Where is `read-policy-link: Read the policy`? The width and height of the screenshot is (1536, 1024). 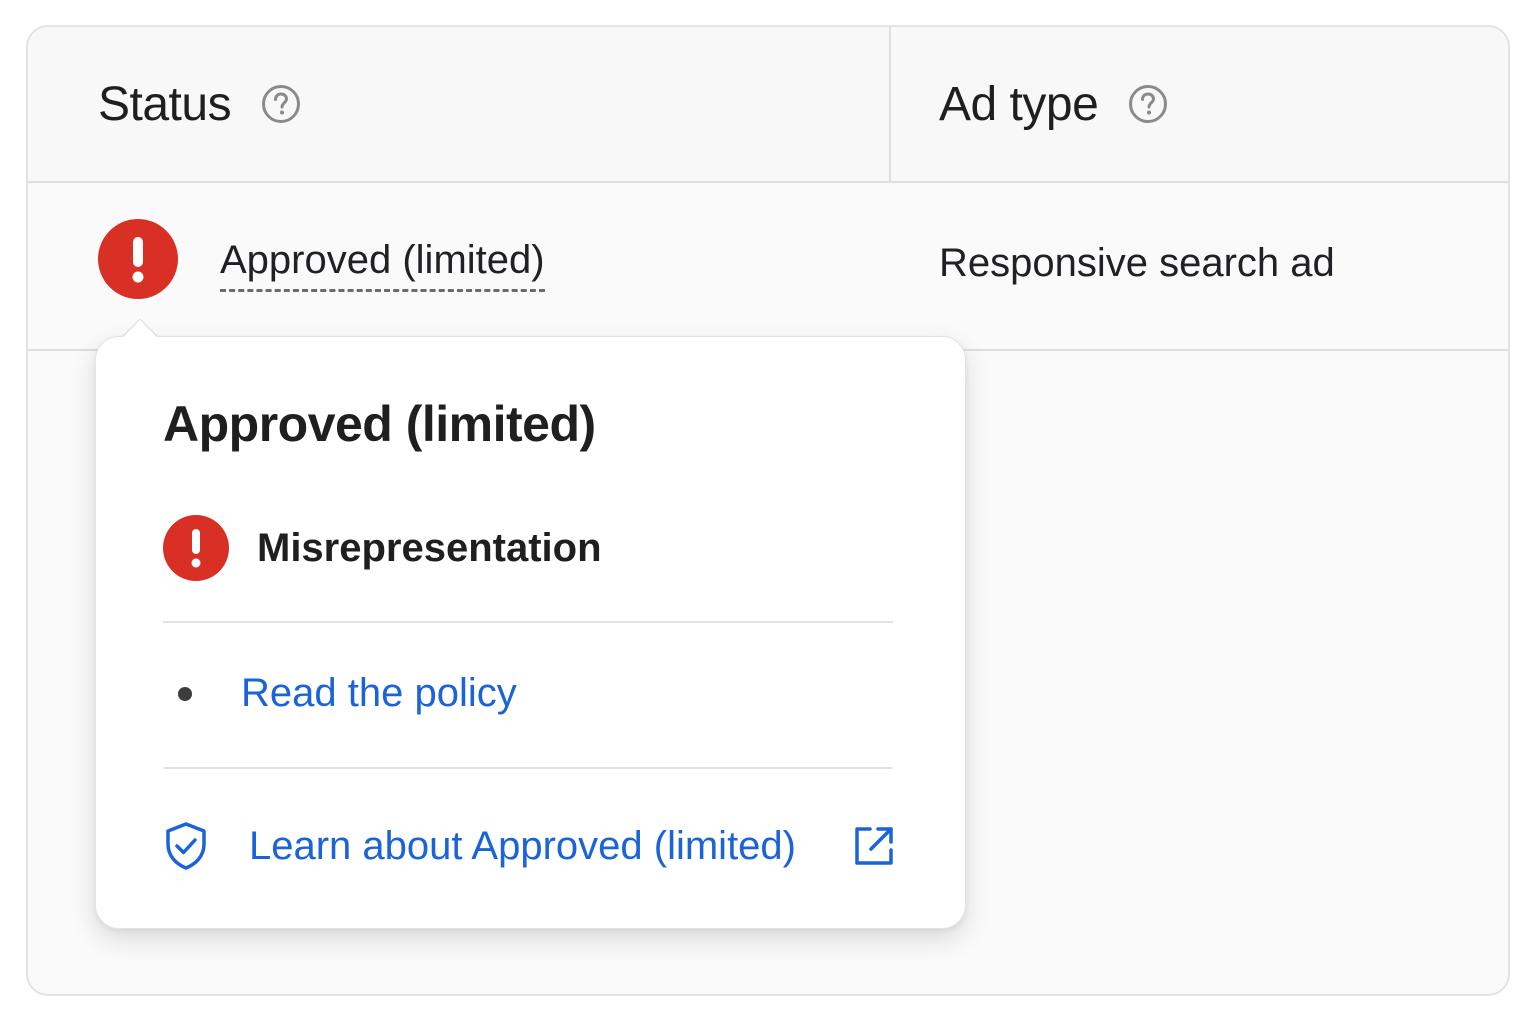 read-policy-link: Read the policy is located at coordinates (379, 693).